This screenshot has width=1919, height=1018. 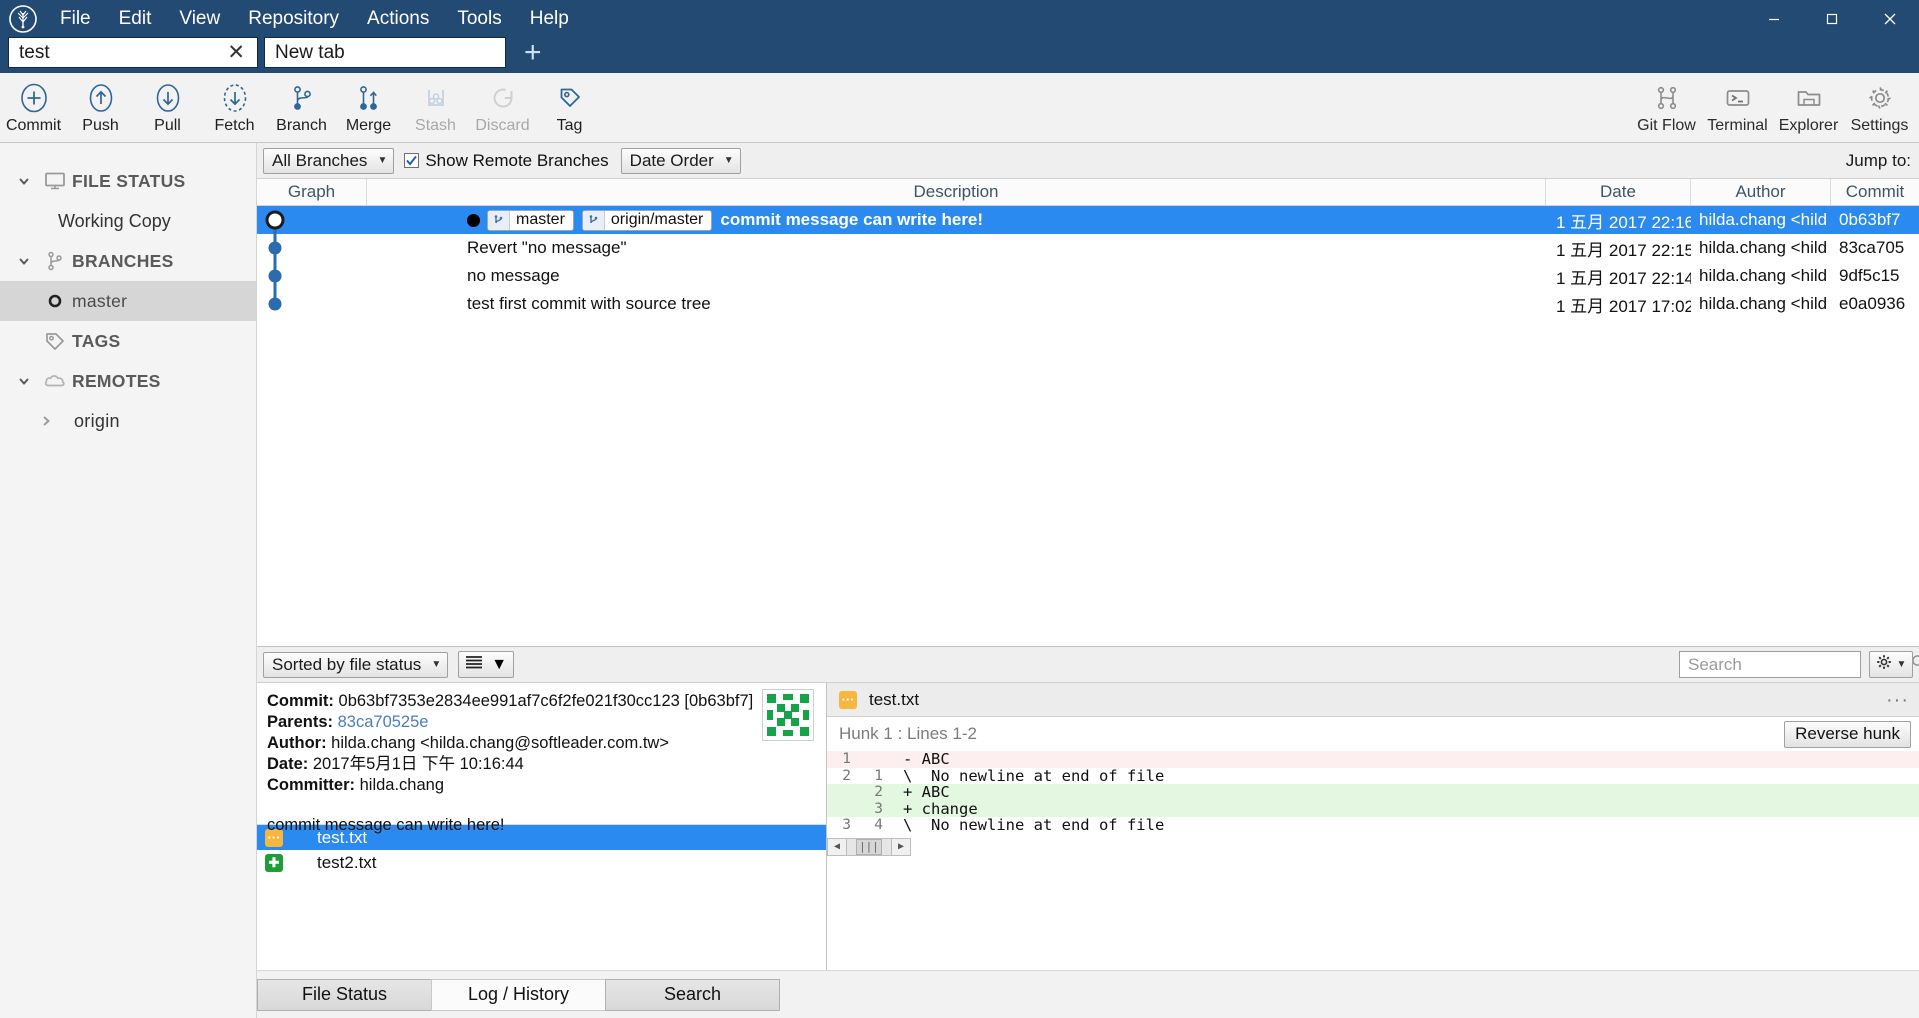 What do you see at coordinates (1878, 161) in the screenshot?
I see `jump-to-label: Jump to:` at bounding box center [1878, 161].